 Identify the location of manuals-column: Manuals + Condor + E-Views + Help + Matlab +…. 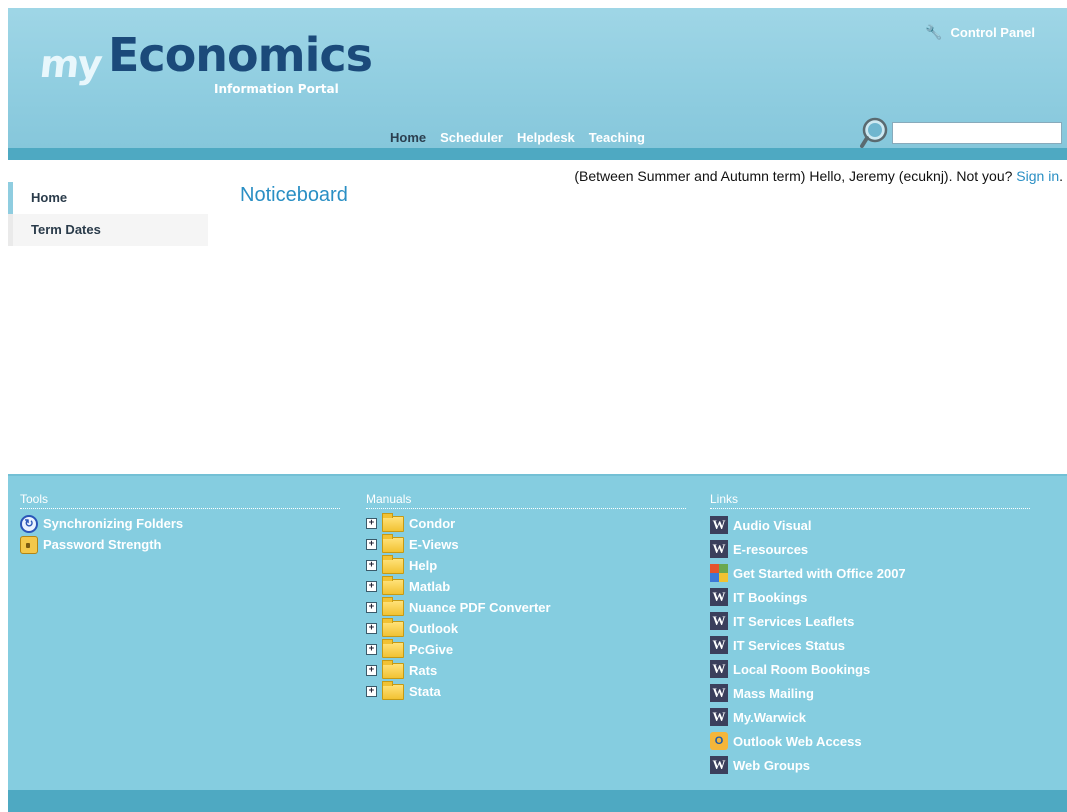
(526, 597).